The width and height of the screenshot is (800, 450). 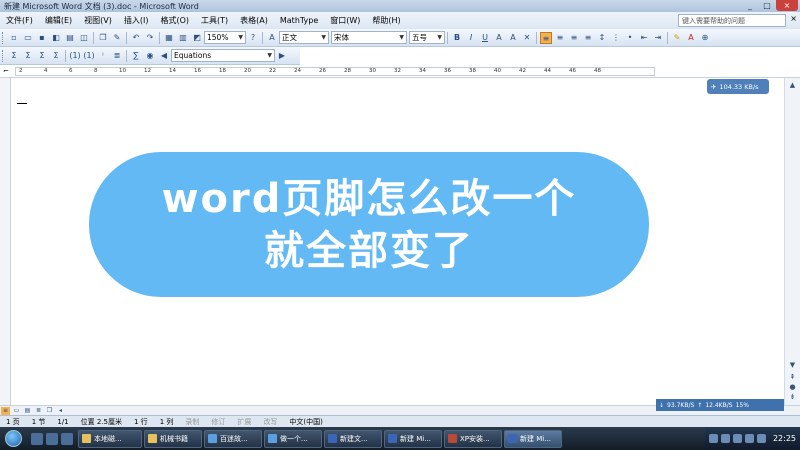 I want to click on char-border-icon: A, so click(x=499, y=38).